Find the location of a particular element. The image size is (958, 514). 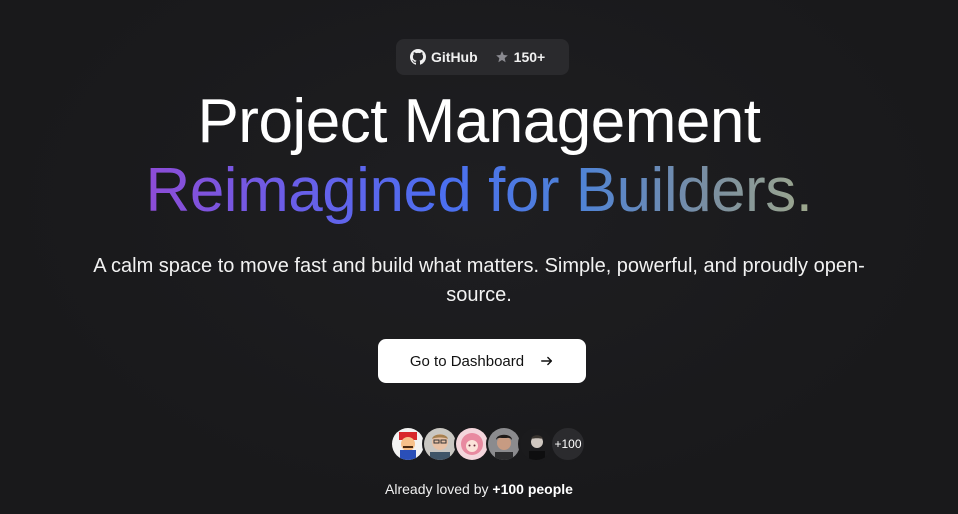

go-to-dashboard-button: Go to Dashboard is located at coordinates (482, 361).